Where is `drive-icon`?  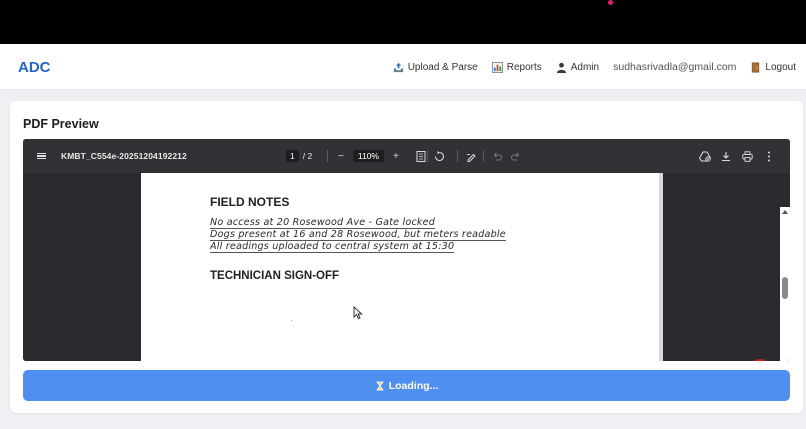 drive-icon is located at coordinates (705, 156).